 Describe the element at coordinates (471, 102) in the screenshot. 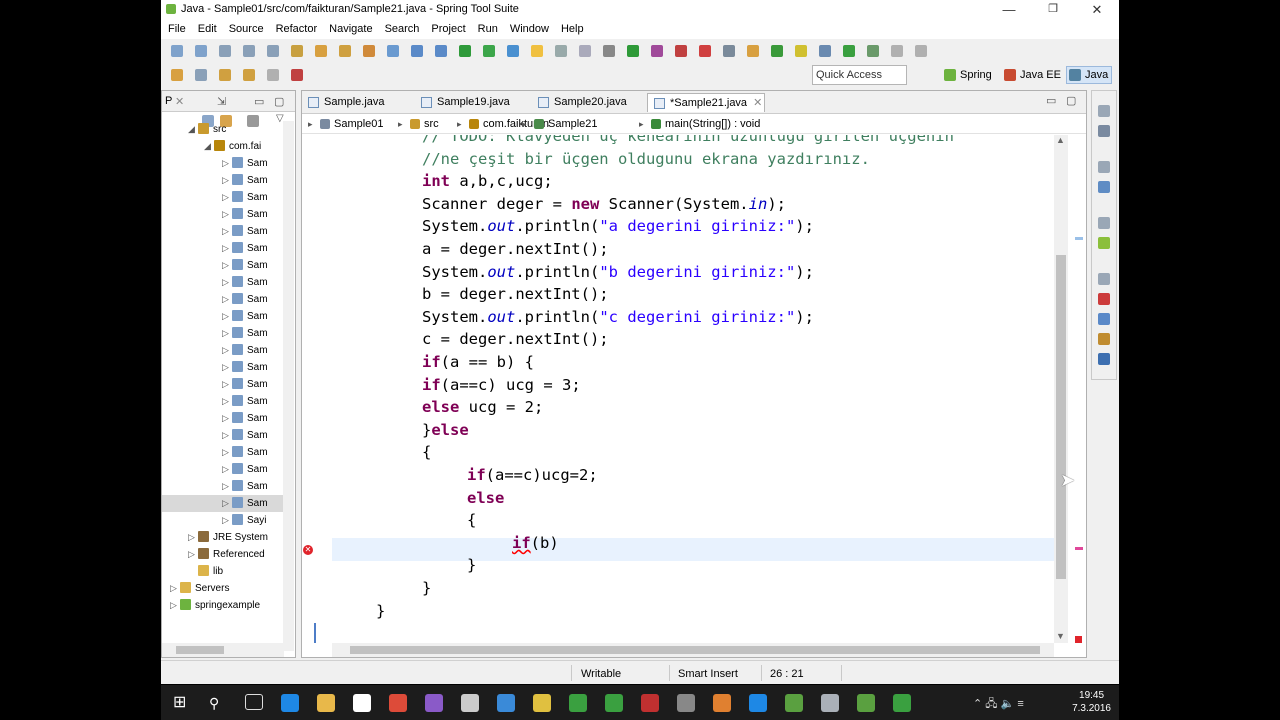

I see `editor-tab: Sample19.java` at that location.